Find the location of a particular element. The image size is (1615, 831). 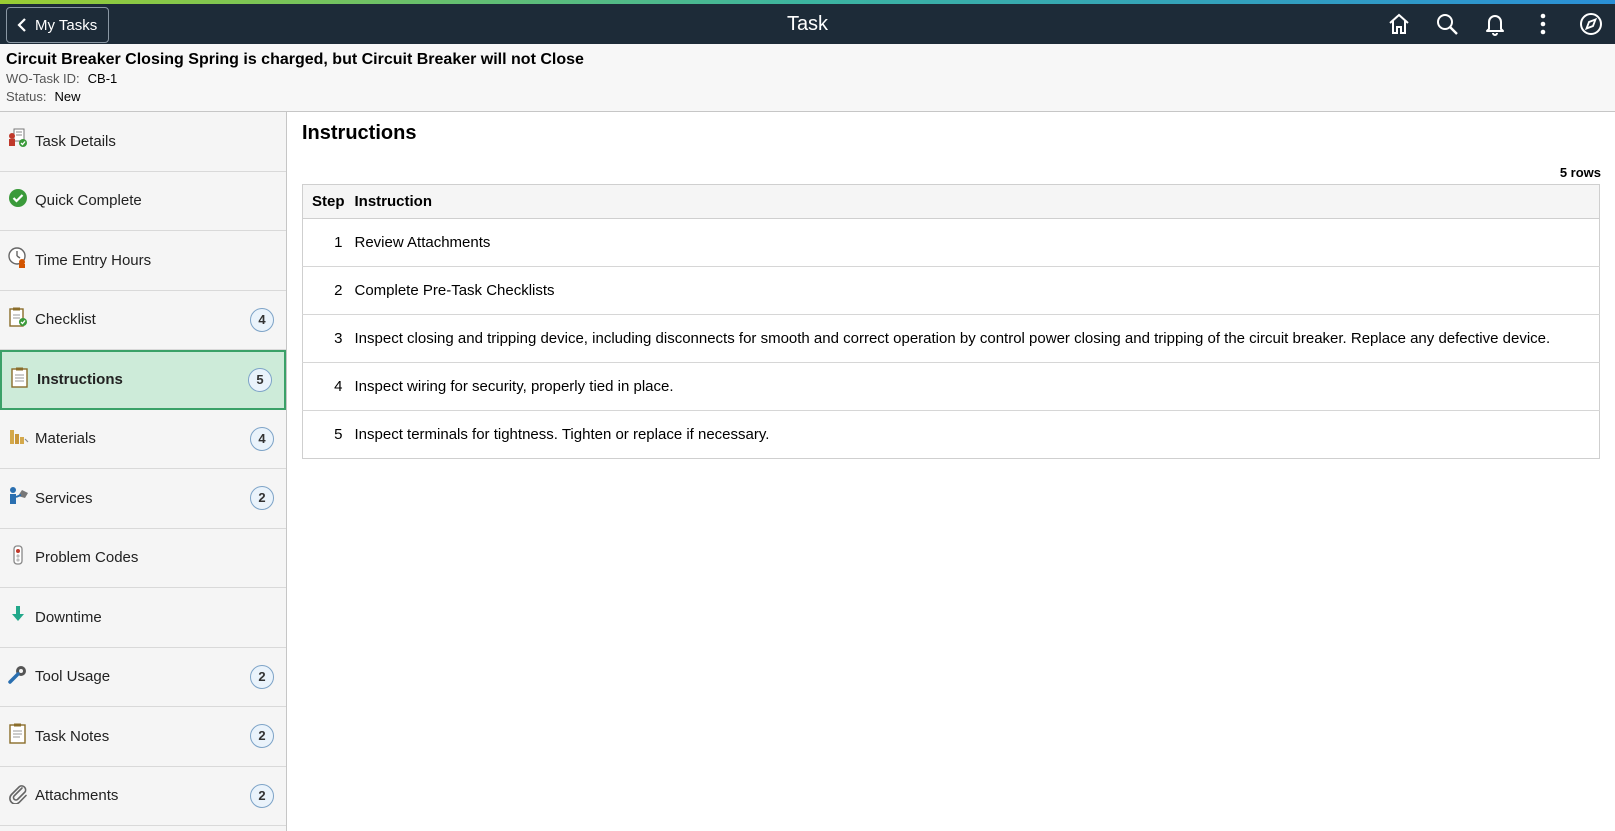

sidebar-item-label: Quick Complete is located at coordinates (88, 201).